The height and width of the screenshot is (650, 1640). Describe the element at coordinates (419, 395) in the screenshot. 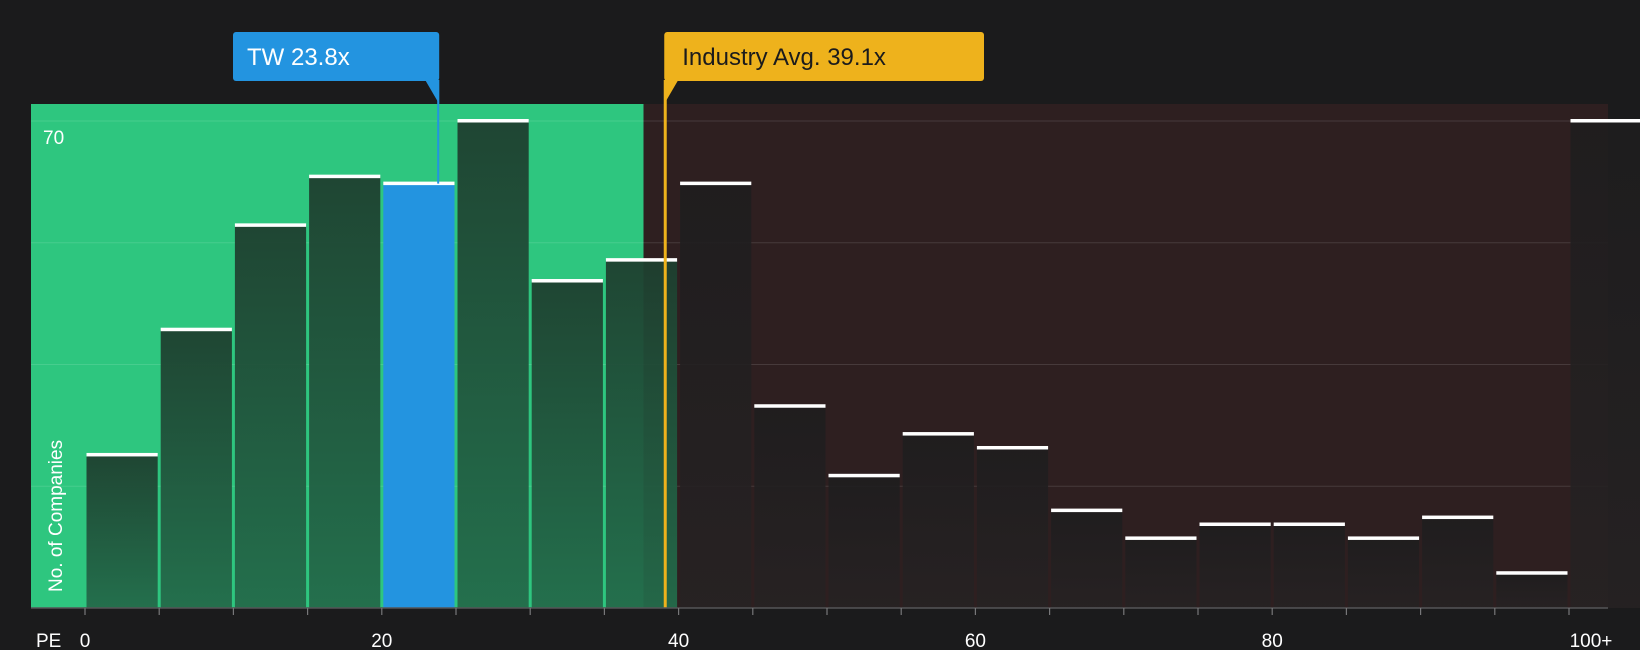

I see `histogram-bar-highlighted` at that location.